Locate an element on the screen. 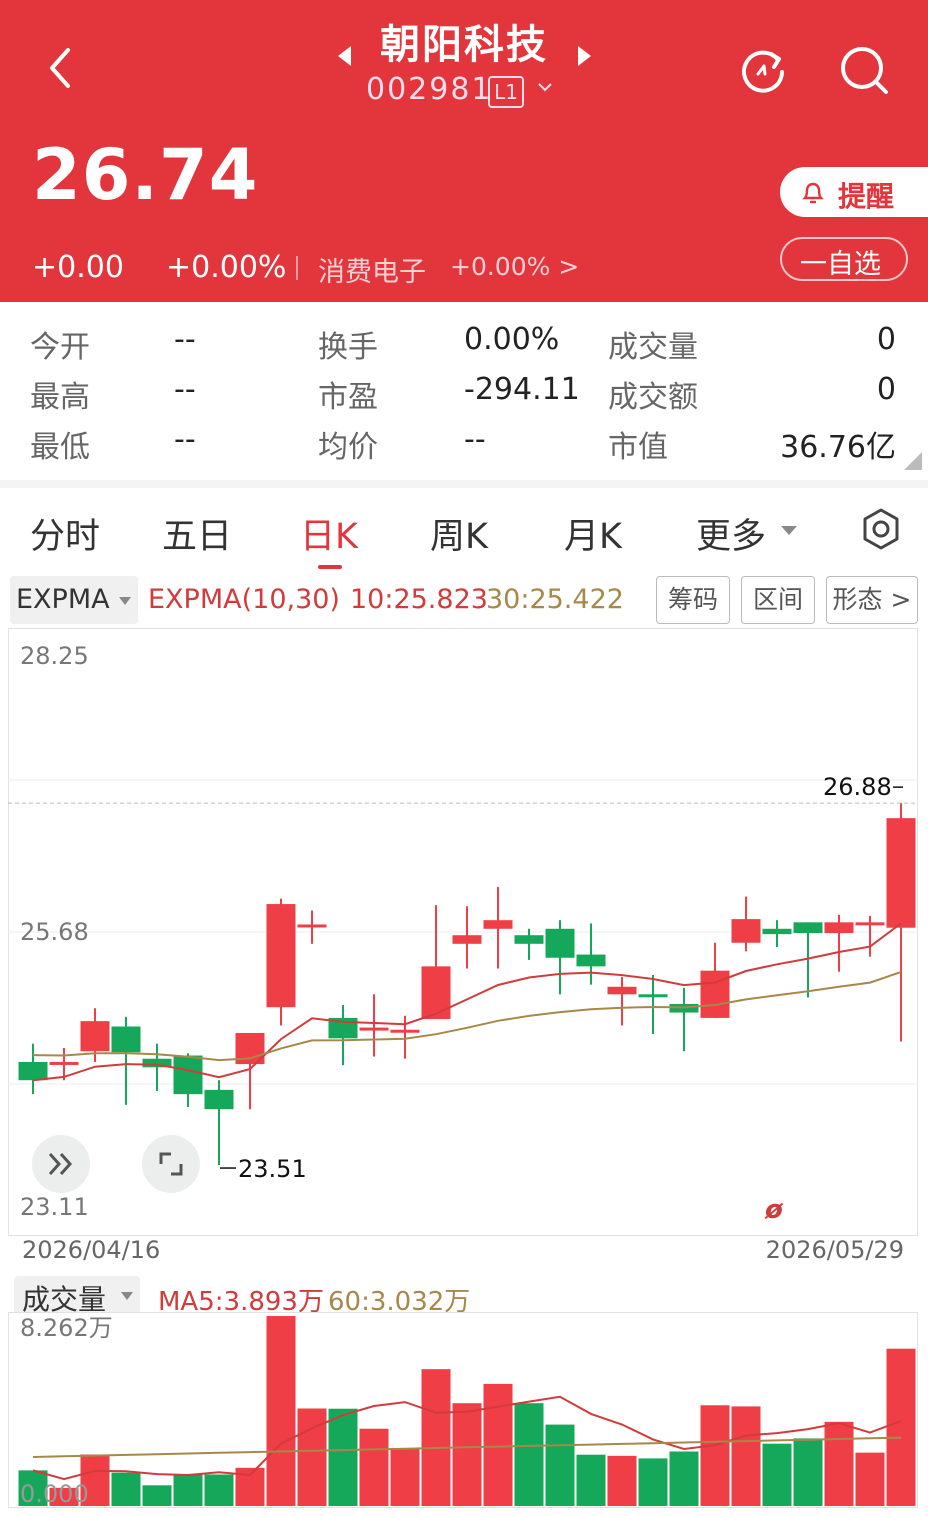  fullscreen-button is located at coordinates (171, 1164).